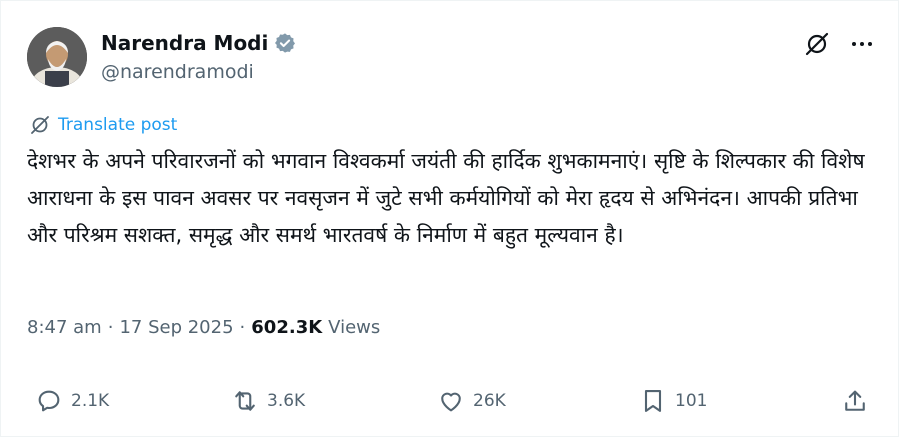  I want to click on author-block: Narendra Modi @narendramodi, so click(198, 56).